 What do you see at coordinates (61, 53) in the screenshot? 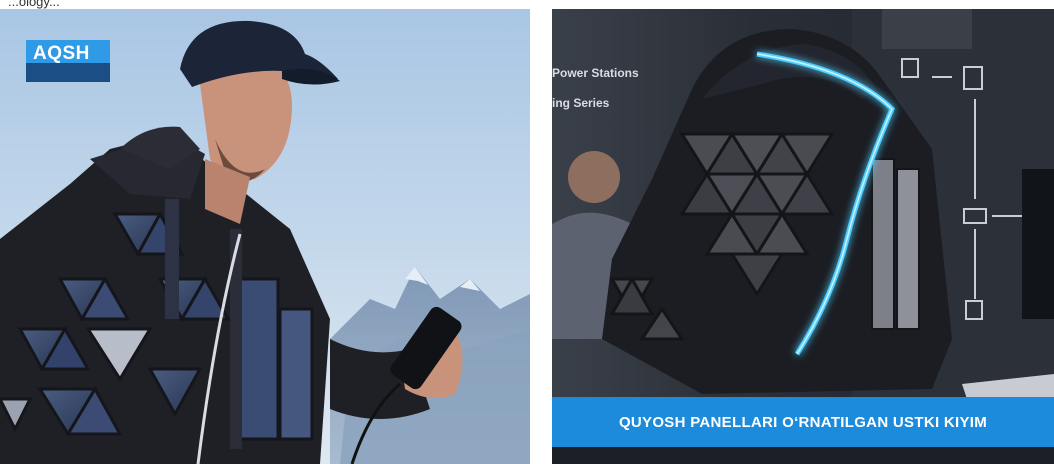
I see `country-badge-text: AQSH` at bounding box center [61, 53].